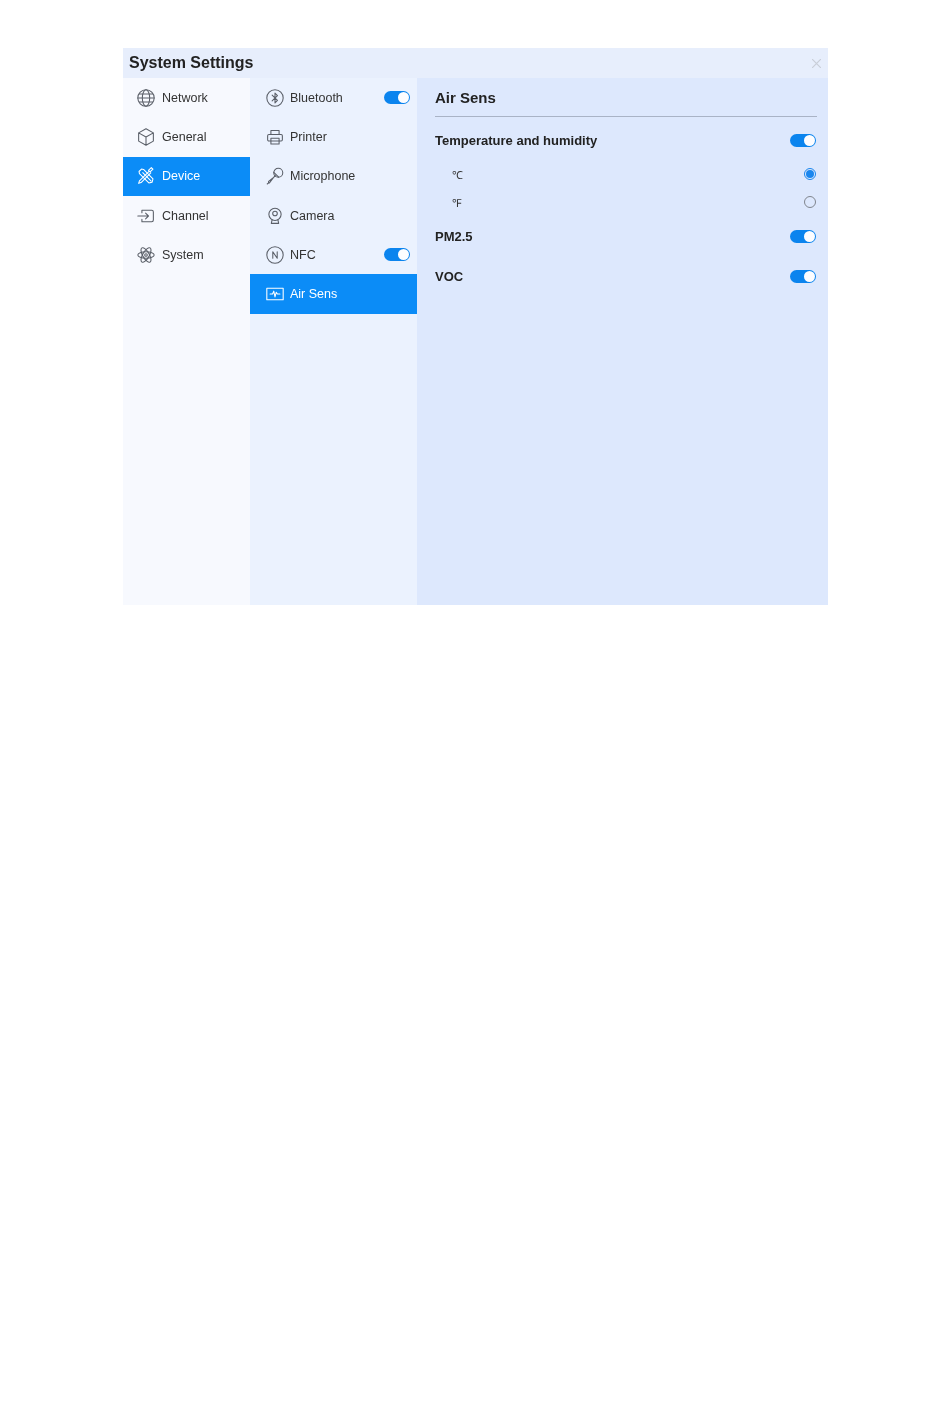  I want to click on submenu-item: NFC, so click(333, 255).